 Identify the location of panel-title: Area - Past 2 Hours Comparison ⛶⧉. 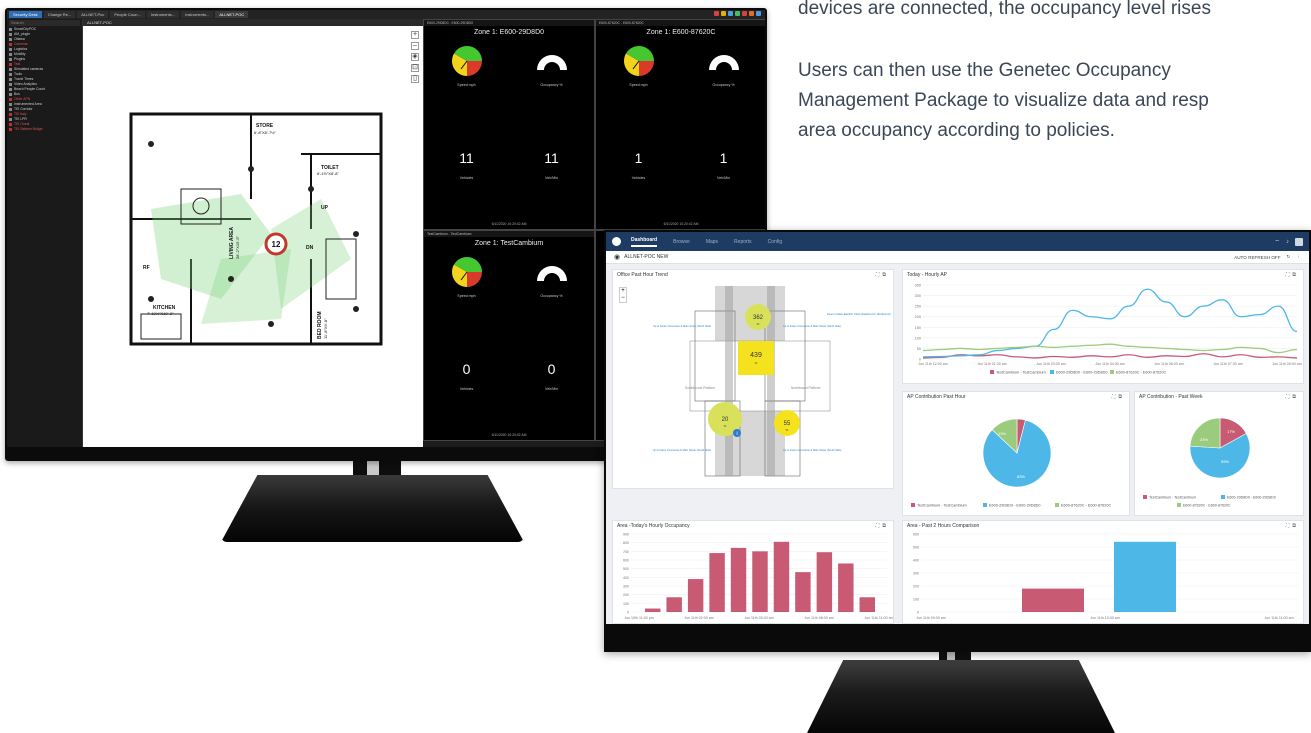
(1103, 526).